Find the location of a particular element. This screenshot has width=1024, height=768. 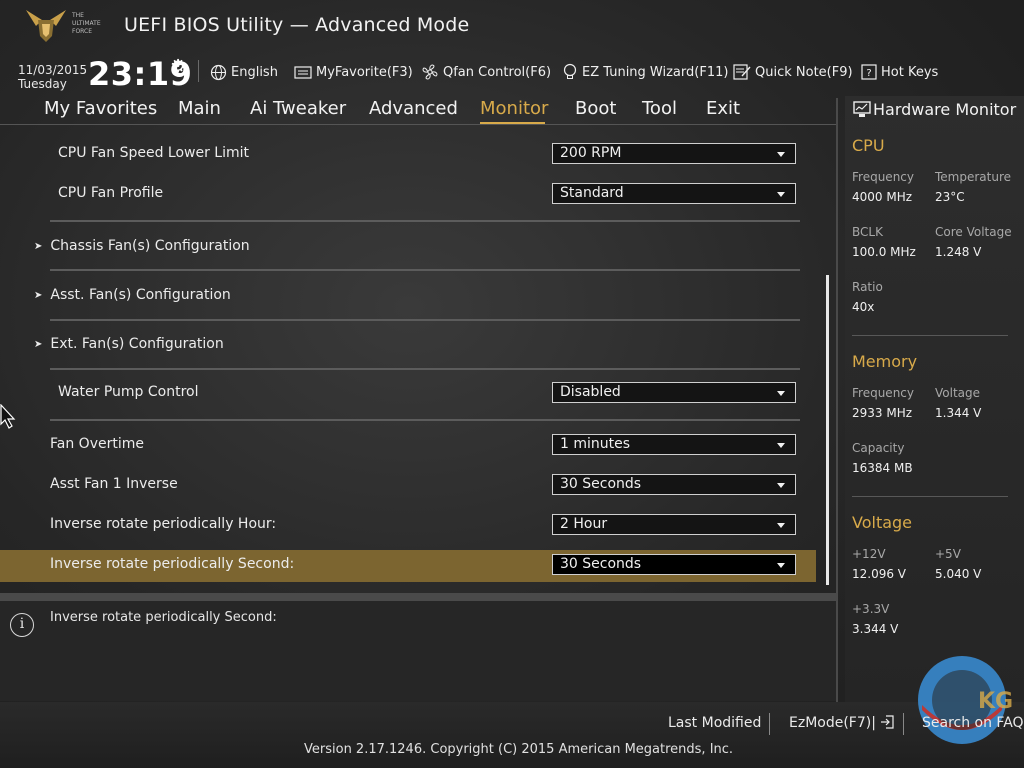

hot-keys-button: ? Hot Keys is located at coordinates (899, 72).